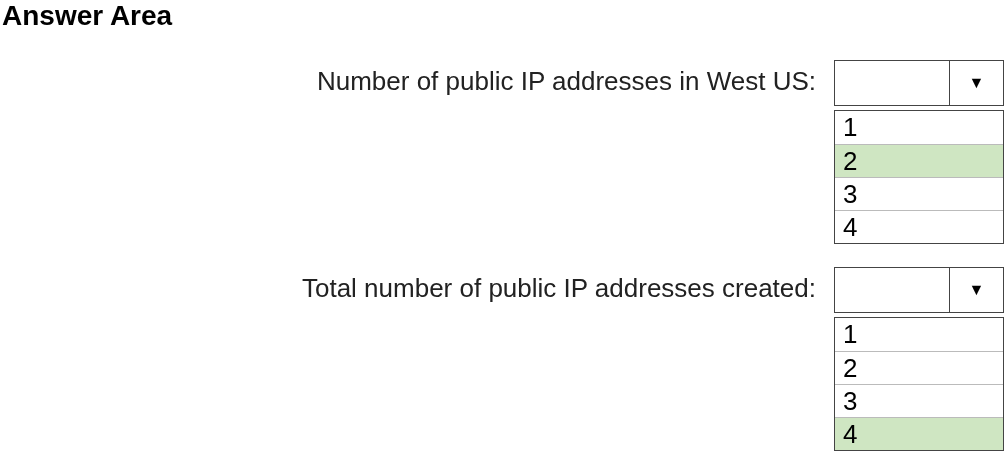 The width and height of the screenshot is (1007, 454). What do you see at coordinates (87, 16) in the screenshot?
I see `answer-area-title: Answer Area` at bounding box center [87, 16].